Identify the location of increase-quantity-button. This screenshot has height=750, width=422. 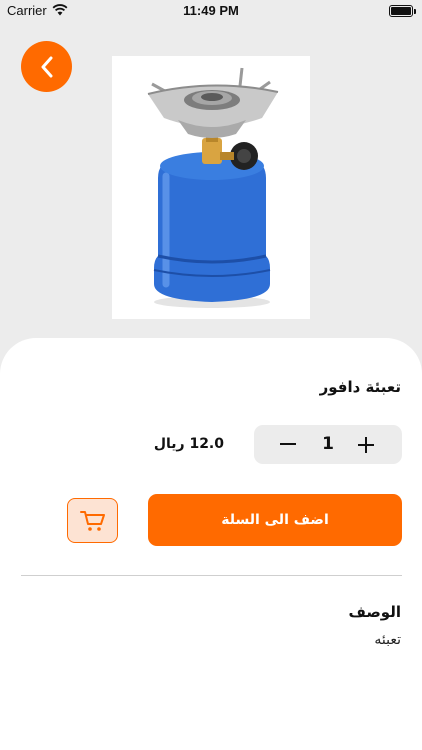
(366, 445).